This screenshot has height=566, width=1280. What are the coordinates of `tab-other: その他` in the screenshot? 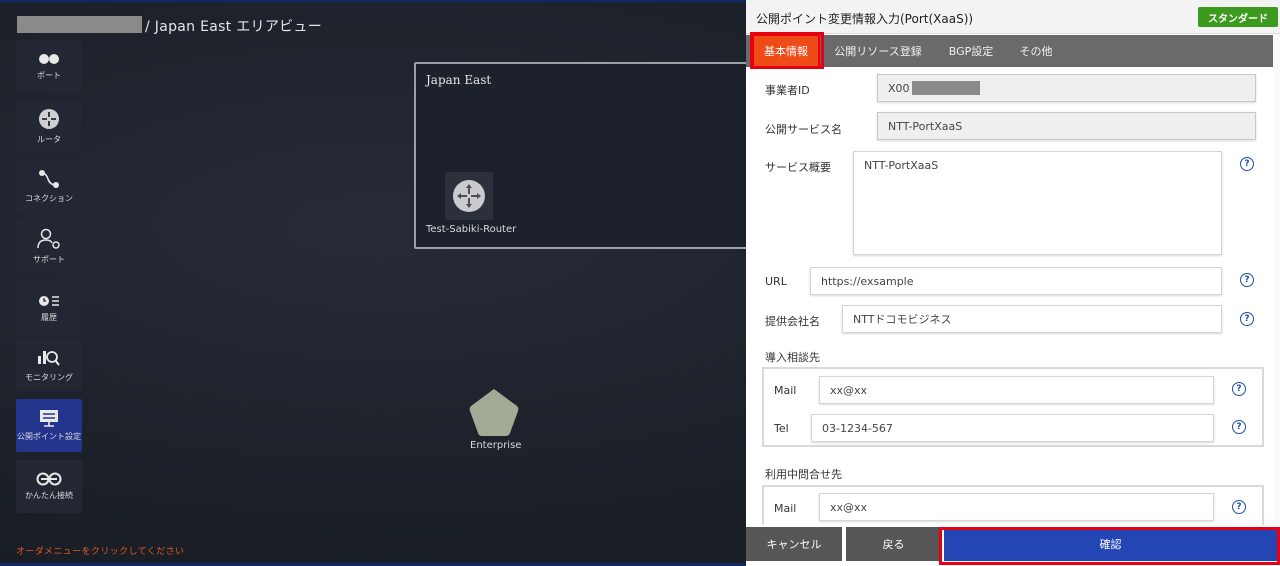 It's located at (1036, 51).